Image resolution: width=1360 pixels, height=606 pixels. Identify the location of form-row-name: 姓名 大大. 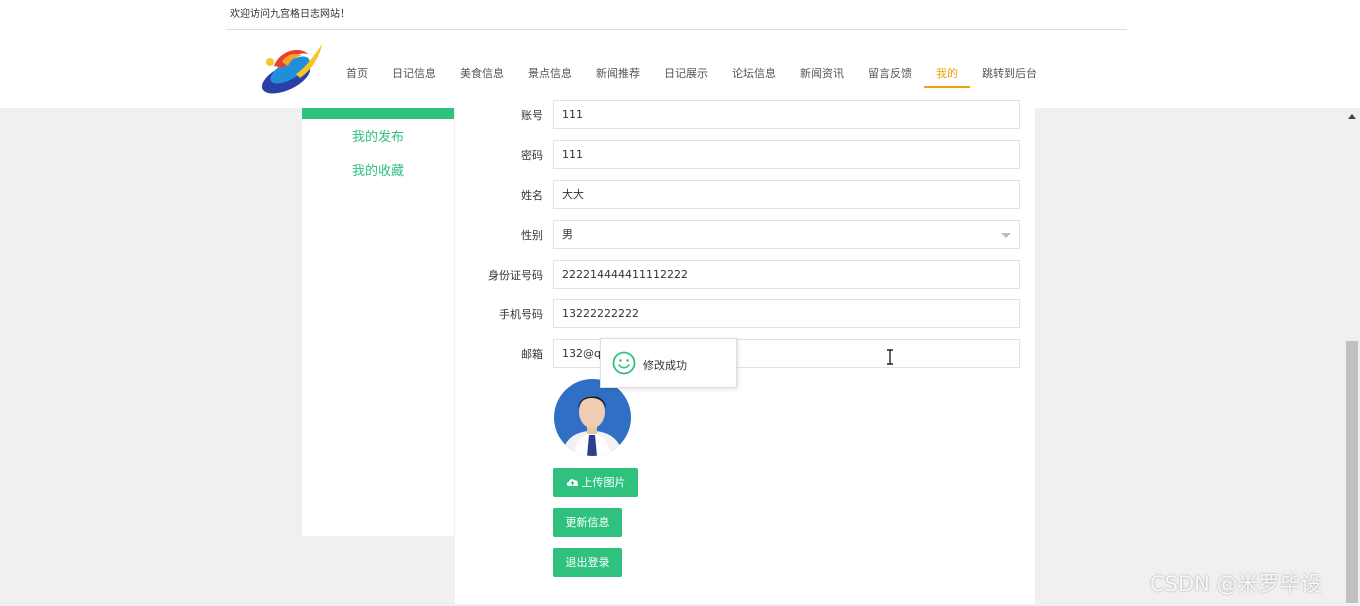
(745, 194).